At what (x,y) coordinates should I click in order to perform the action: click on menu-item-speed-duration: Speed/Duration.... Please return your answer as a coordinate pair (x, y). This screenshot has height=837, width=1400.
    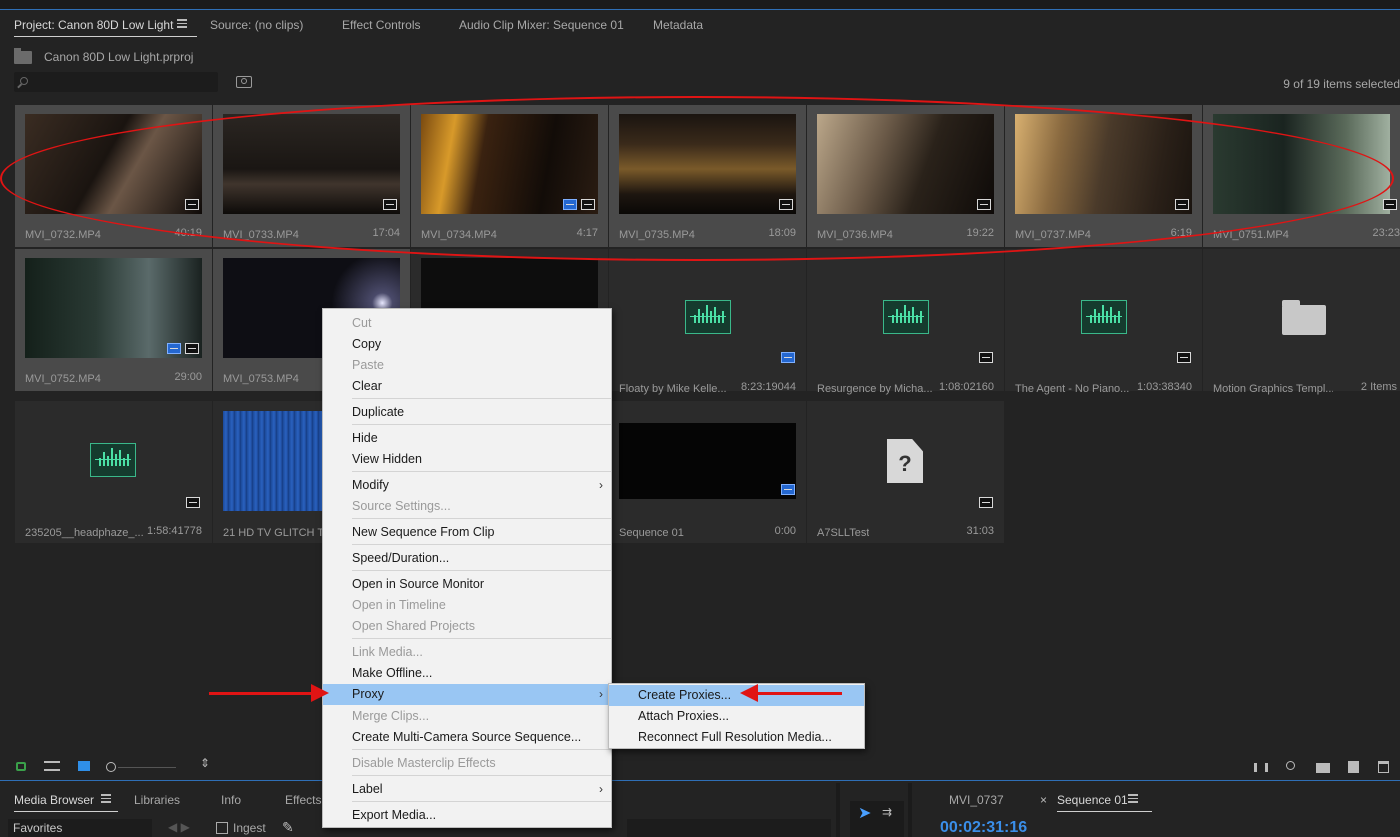
    Looking at the image, I should click on (467, 558).